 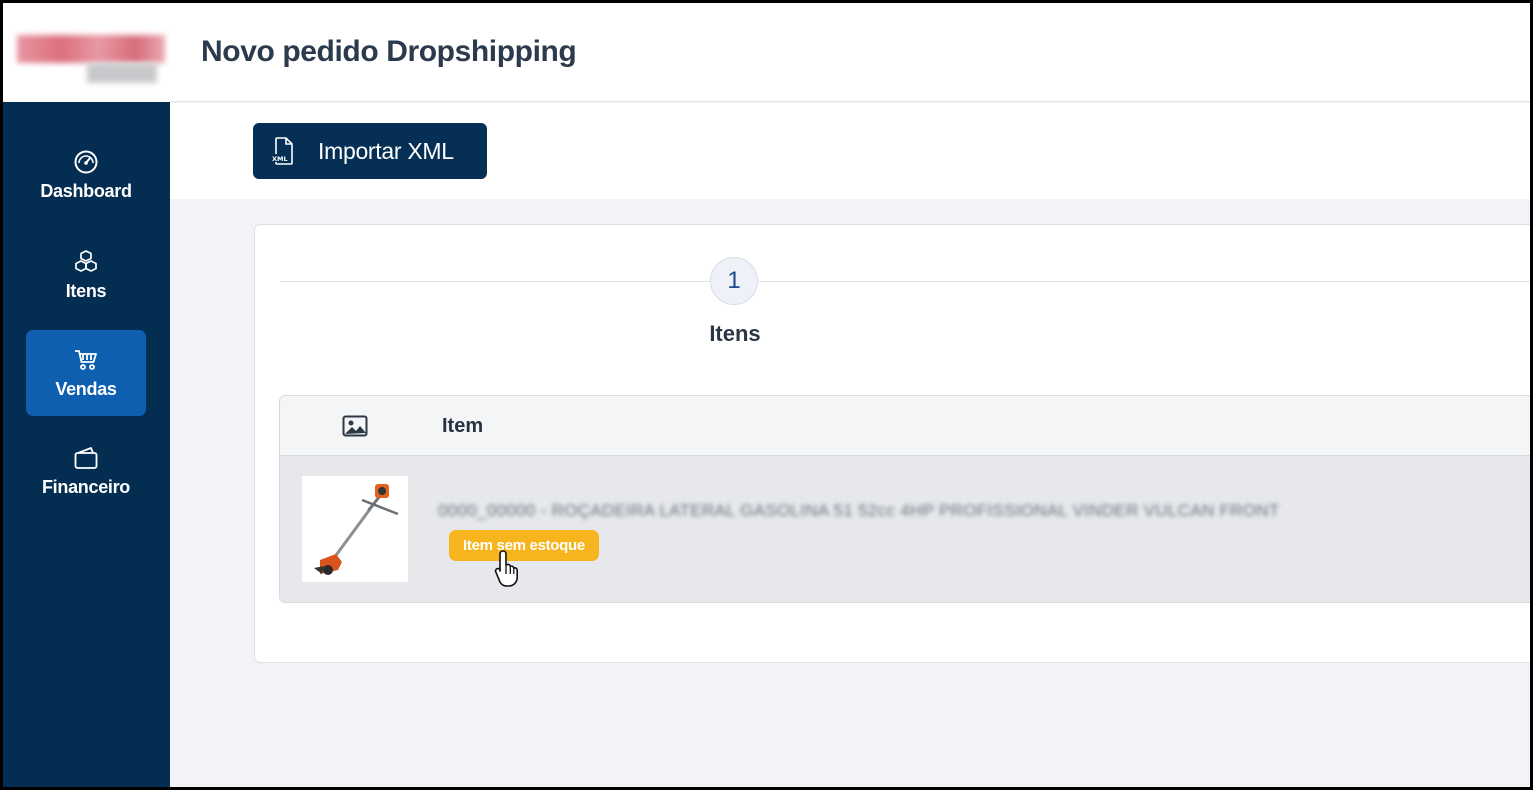 I want to click on logo, so click(x=86, y=52).